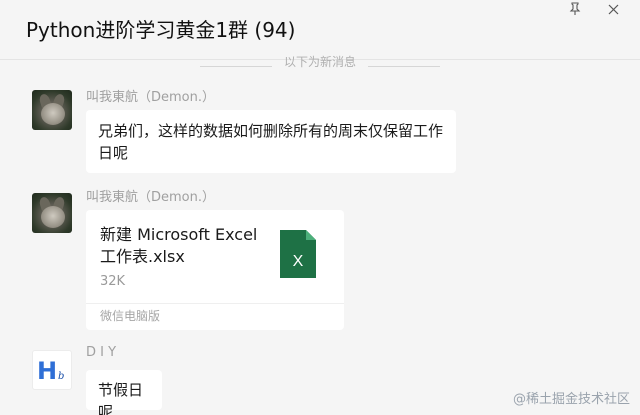  I want to click on new-messages-divider: 以下为新消息, so click(320, 64).